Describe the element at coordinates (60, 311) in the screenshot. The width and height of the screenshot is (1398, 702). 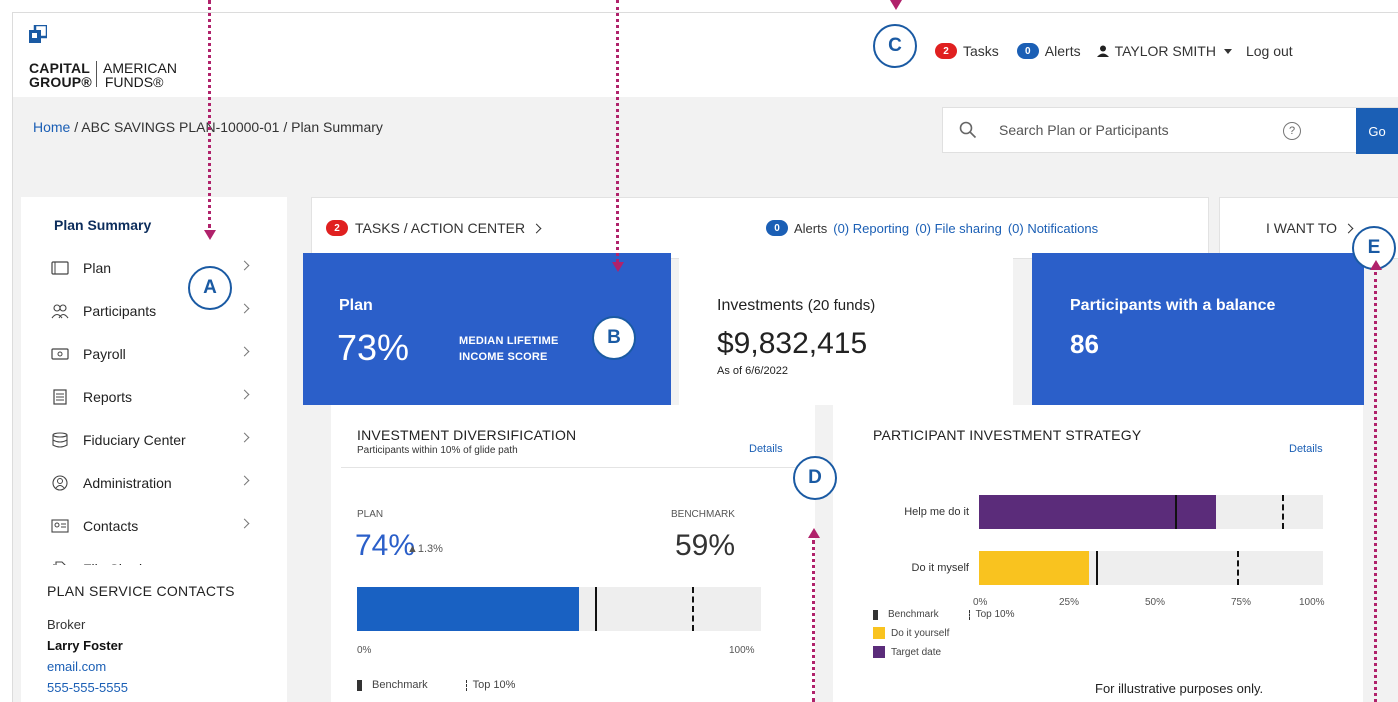
I see `people-icon` at that location.